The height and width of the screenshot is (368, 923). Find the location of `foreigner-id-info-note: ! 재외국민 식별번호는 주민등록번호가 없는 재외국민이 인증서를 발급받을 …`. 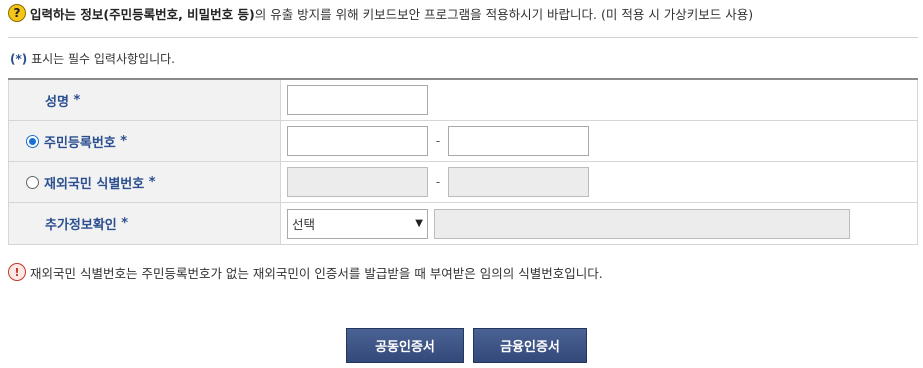

foreigner-id-info-note: ! 재외국민 식별번호는 주민등록번호가 없는 재외국민이 인증서를 발급받을 … is located at coordinates (305, 272).